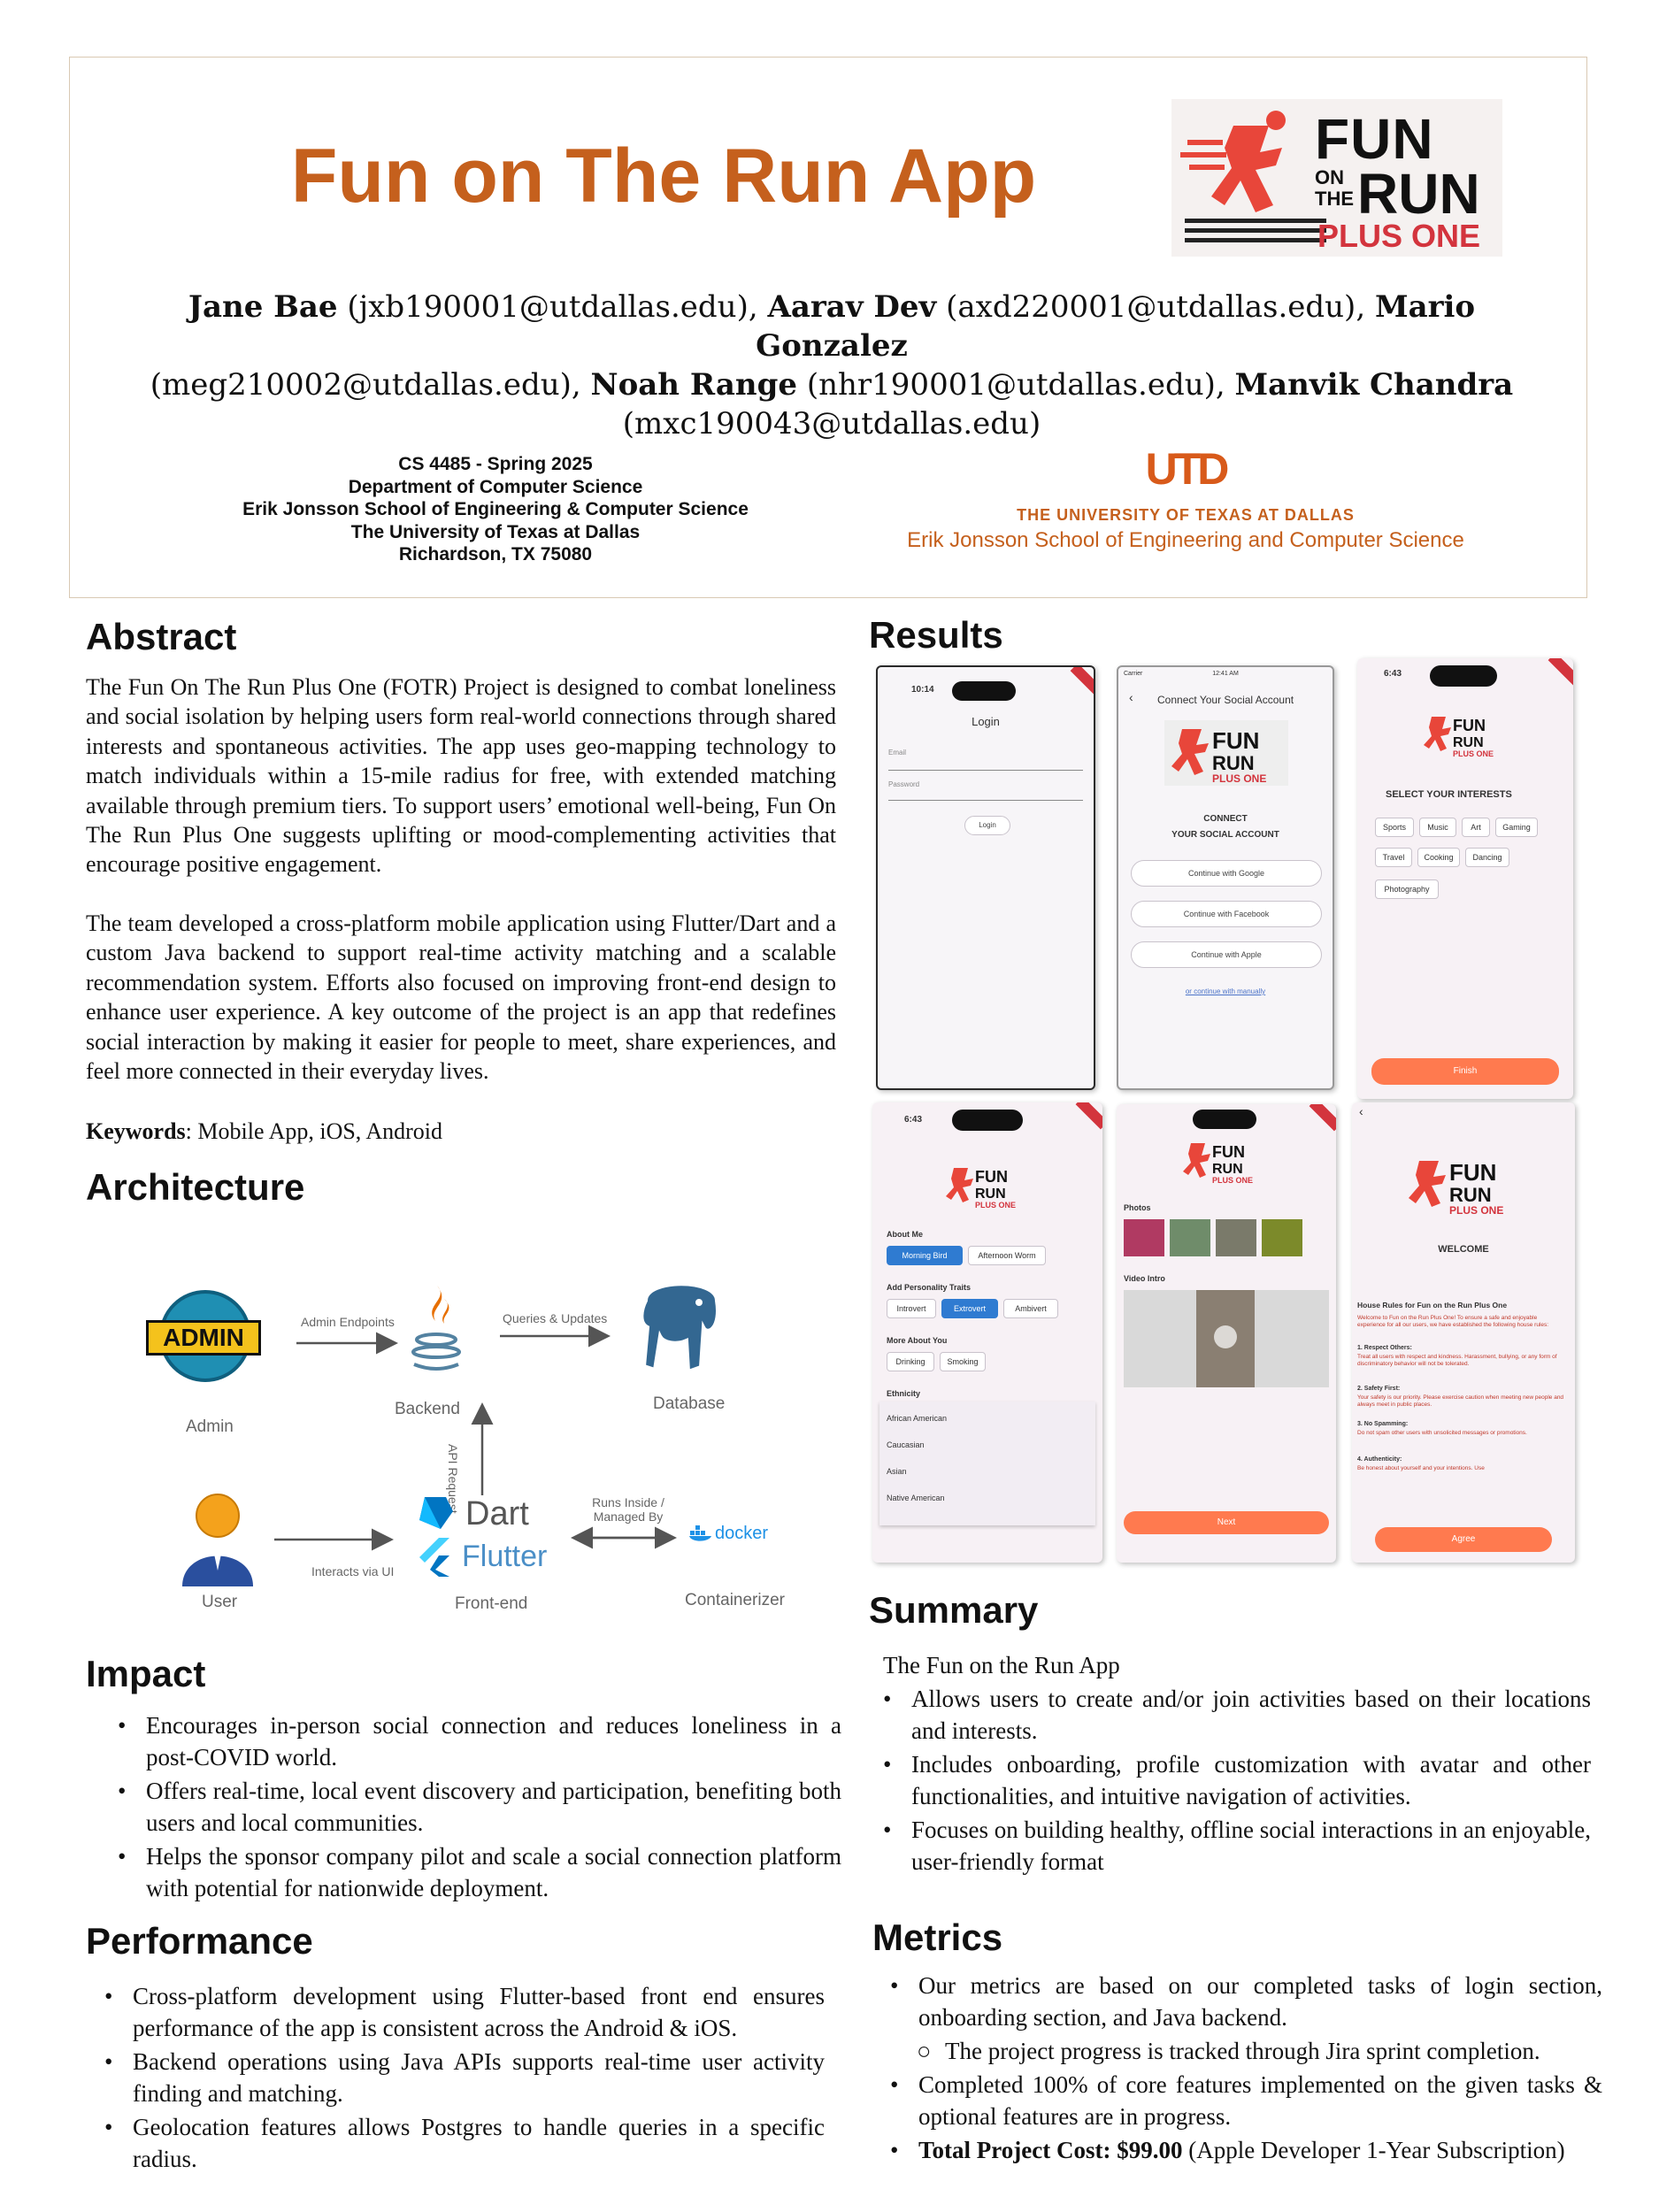  I want to click on finish-button: Finish, so click(1465, 1071).